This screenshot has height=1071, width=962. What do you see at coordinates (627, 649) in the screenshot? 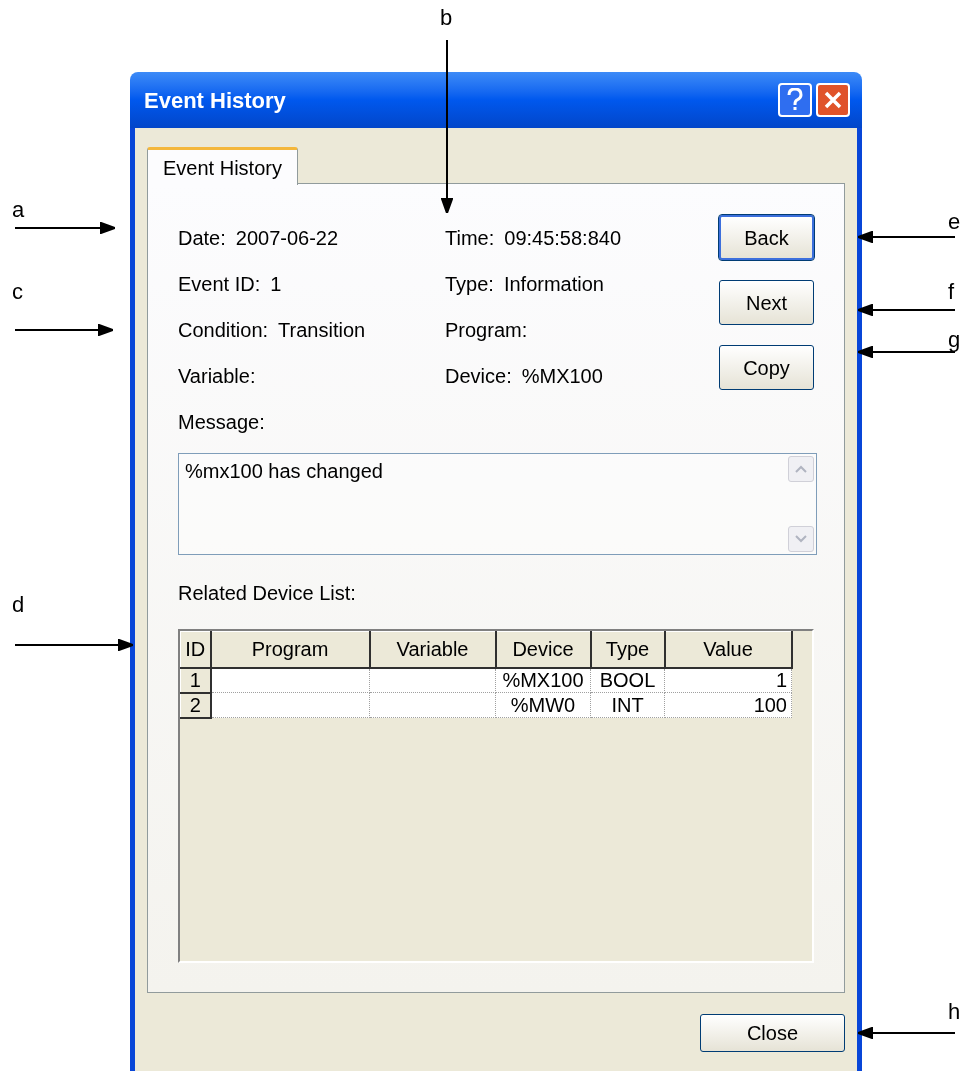
I see `column-header: Type` at bounding box center [627, 649].